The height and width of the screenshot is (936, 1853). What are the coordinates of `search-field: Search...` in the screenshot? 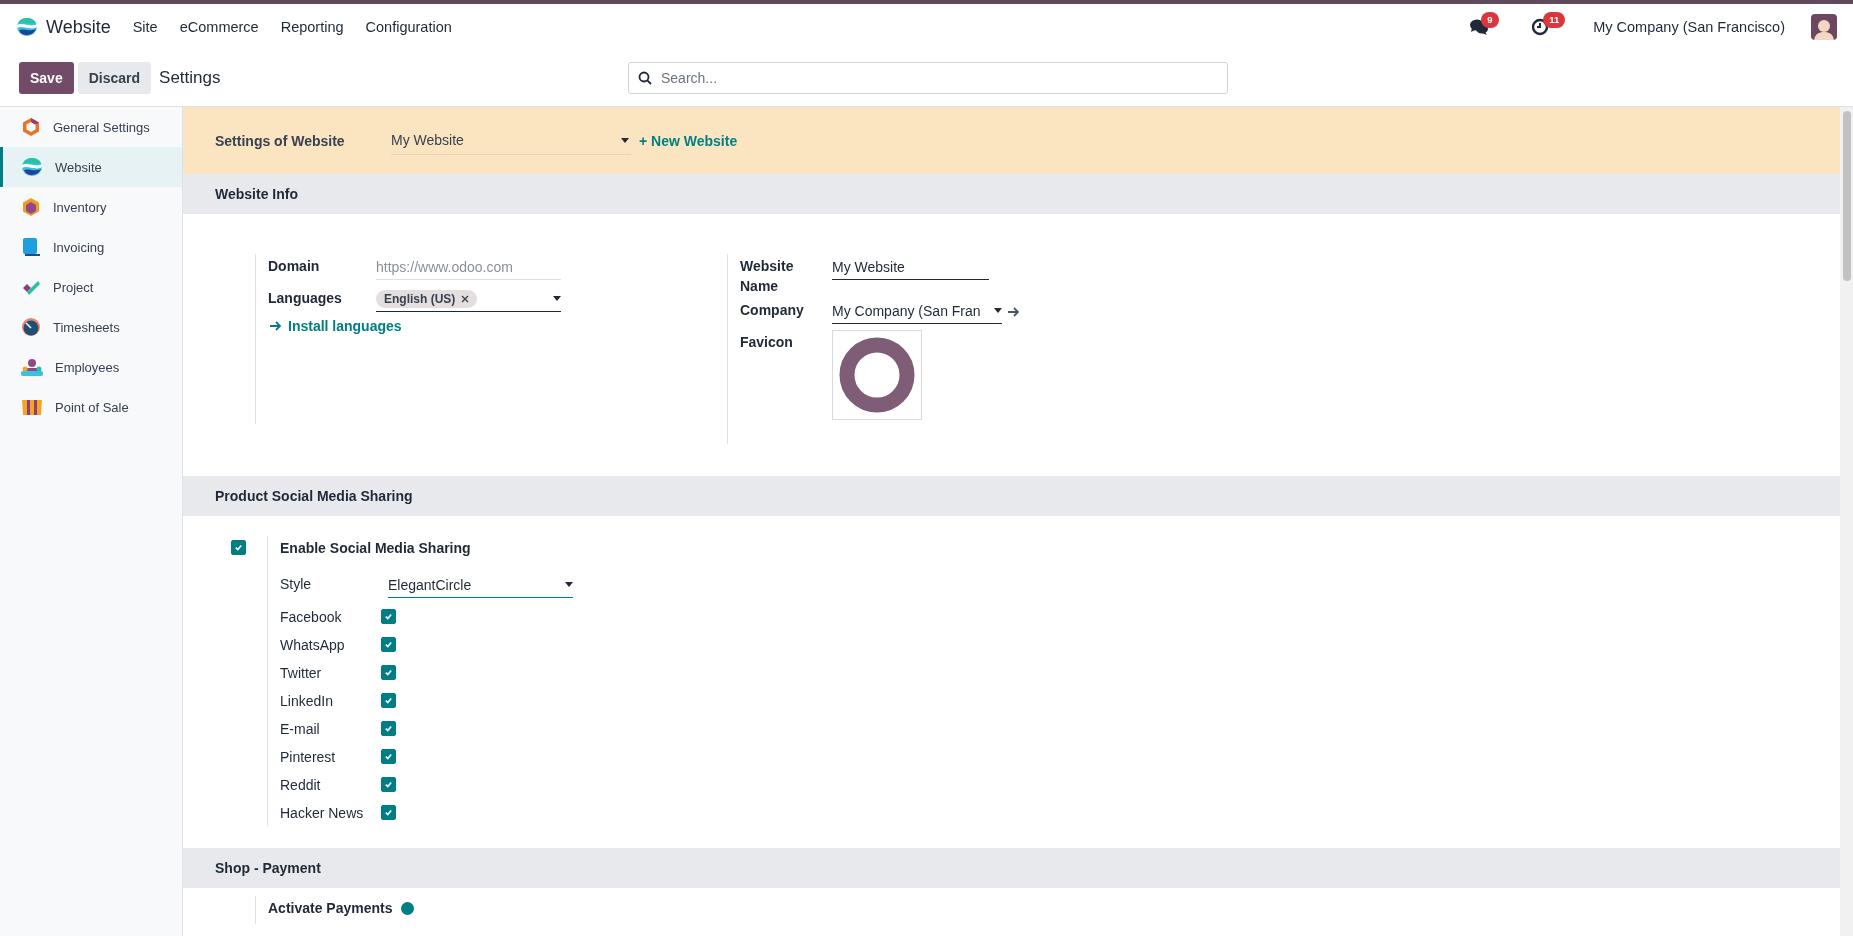 It's located at (928, 78).